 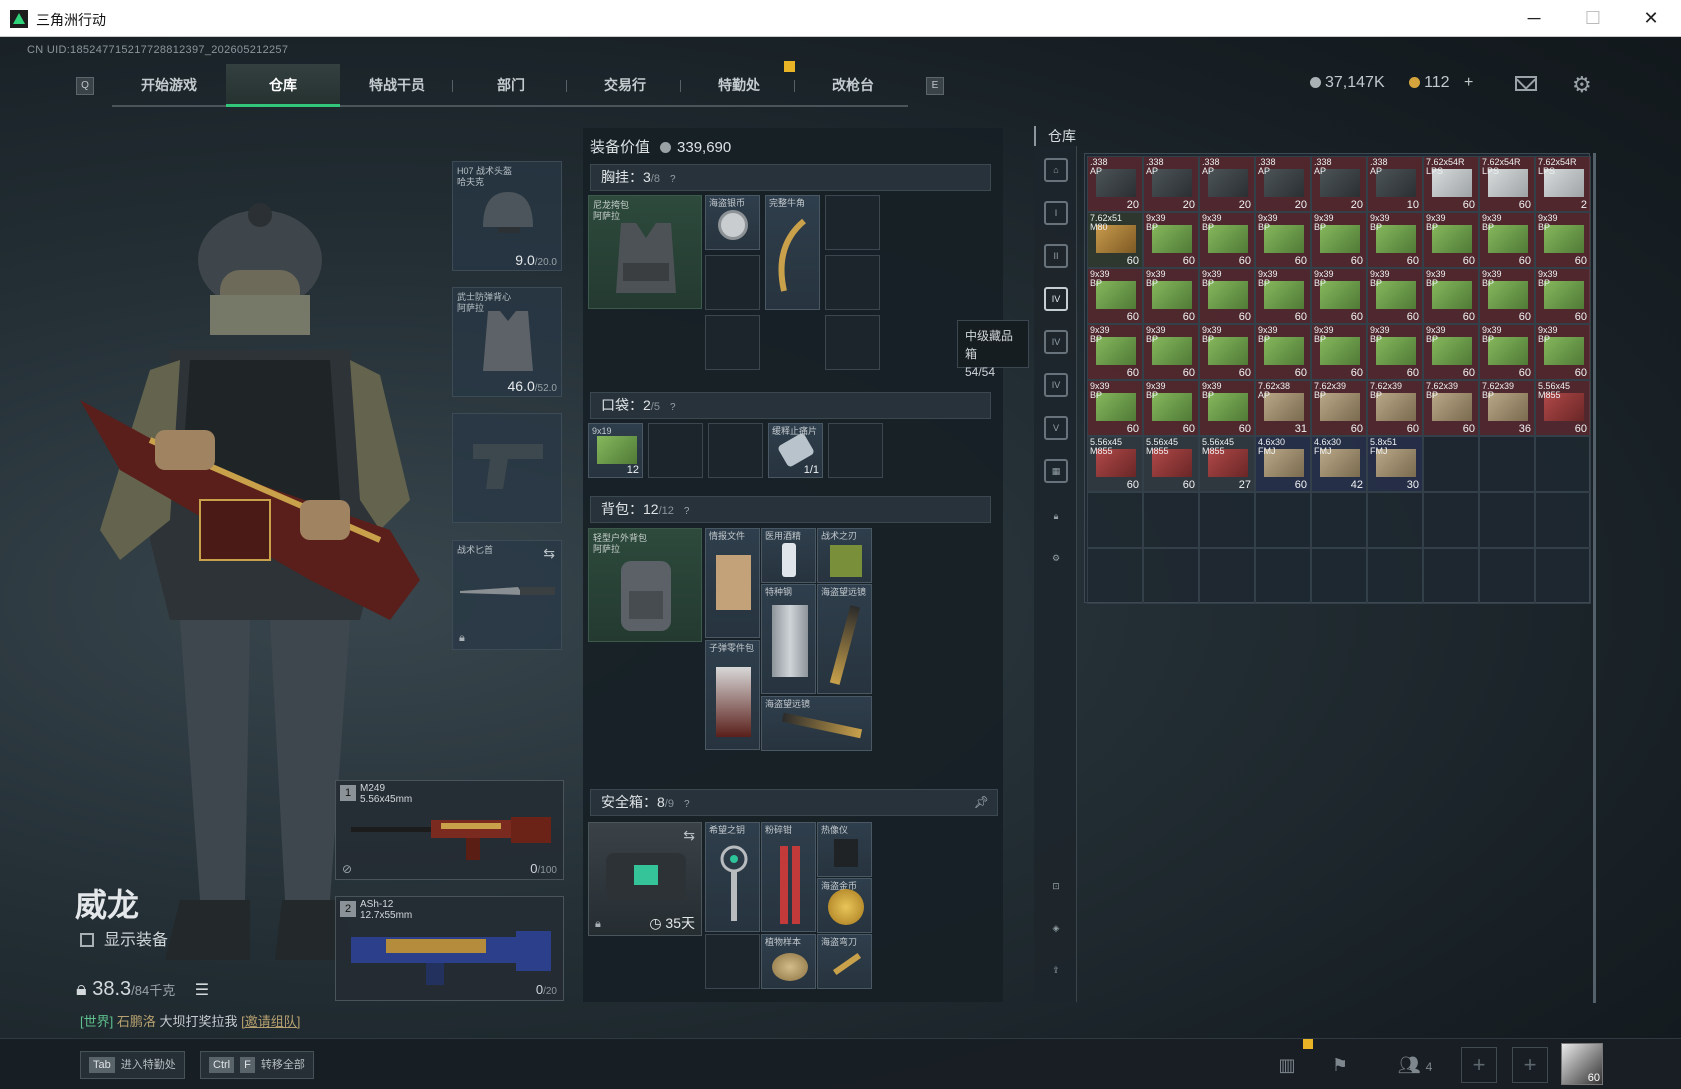 What do you see at coordinates (844, 555) in the screenshot?
I see `backpack-item: 战术之刃` at bounding box center [844, 555].